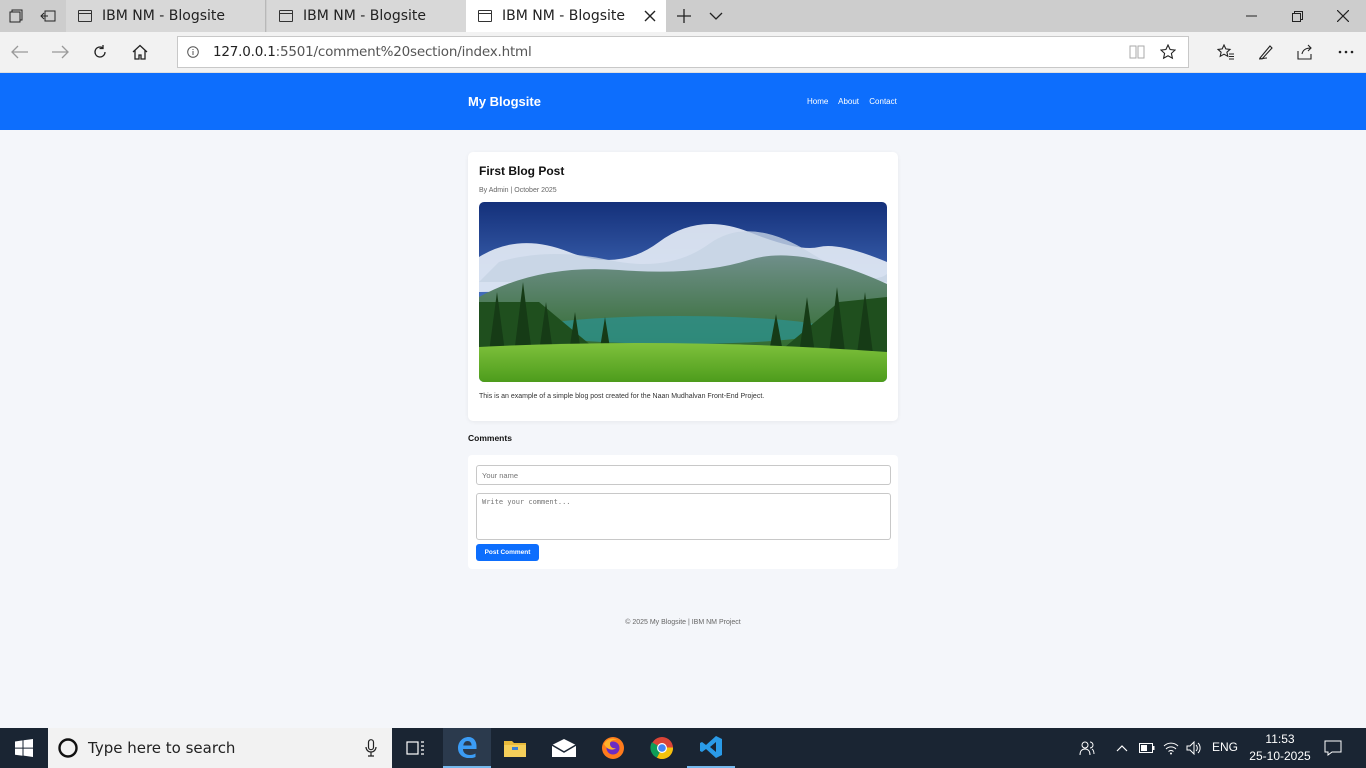 The image size is (1366, 768). What do you see at coordinates (515, 748) in the screenshot?
I see `file-explorer-icon` at bounding box center [515, 748].